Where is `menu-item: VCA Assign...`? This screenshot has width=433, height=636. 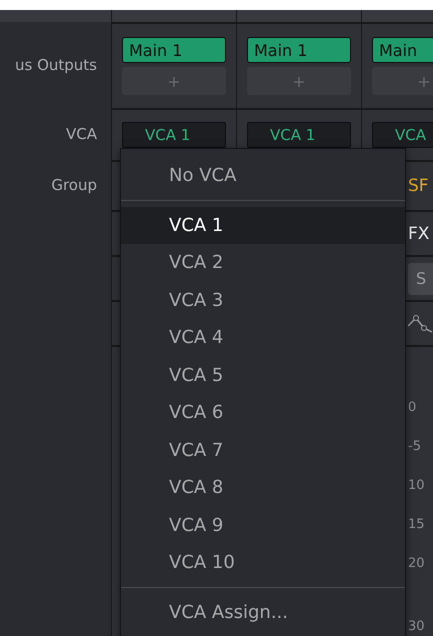
menu-item: VCA Assign... is located at coordinates (263, 612).